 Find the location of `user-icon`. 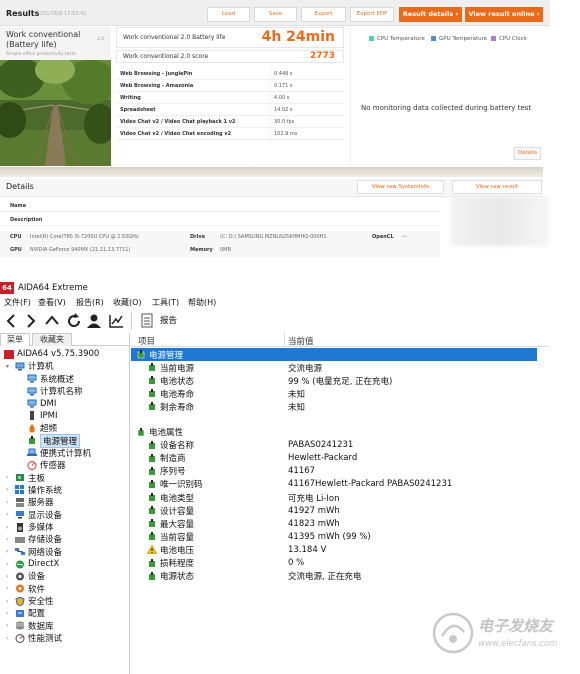

user-icon is located at coordinates (94, 321).